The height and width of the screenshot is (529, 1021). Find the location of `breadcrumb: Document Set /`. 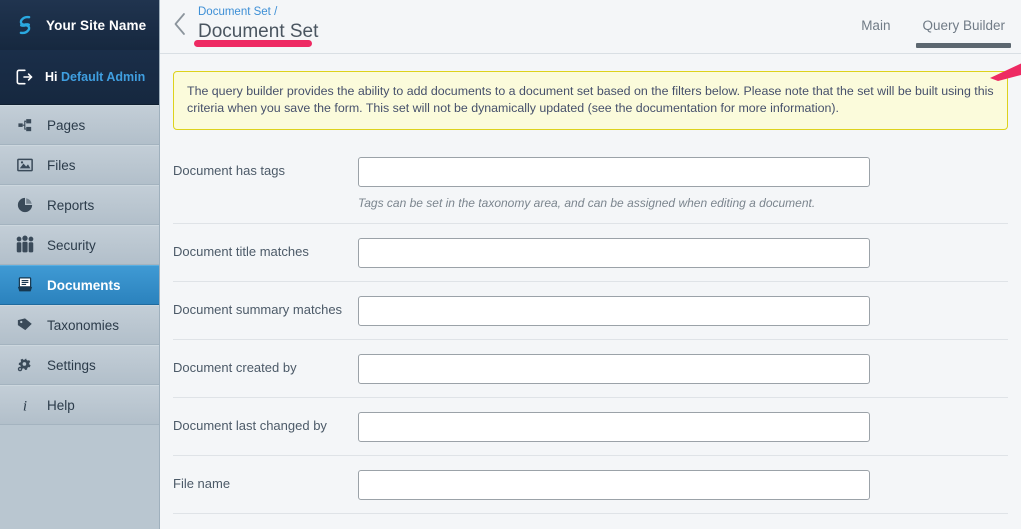

breadcrumb: Document Set / is located at coordinates (258, 12).